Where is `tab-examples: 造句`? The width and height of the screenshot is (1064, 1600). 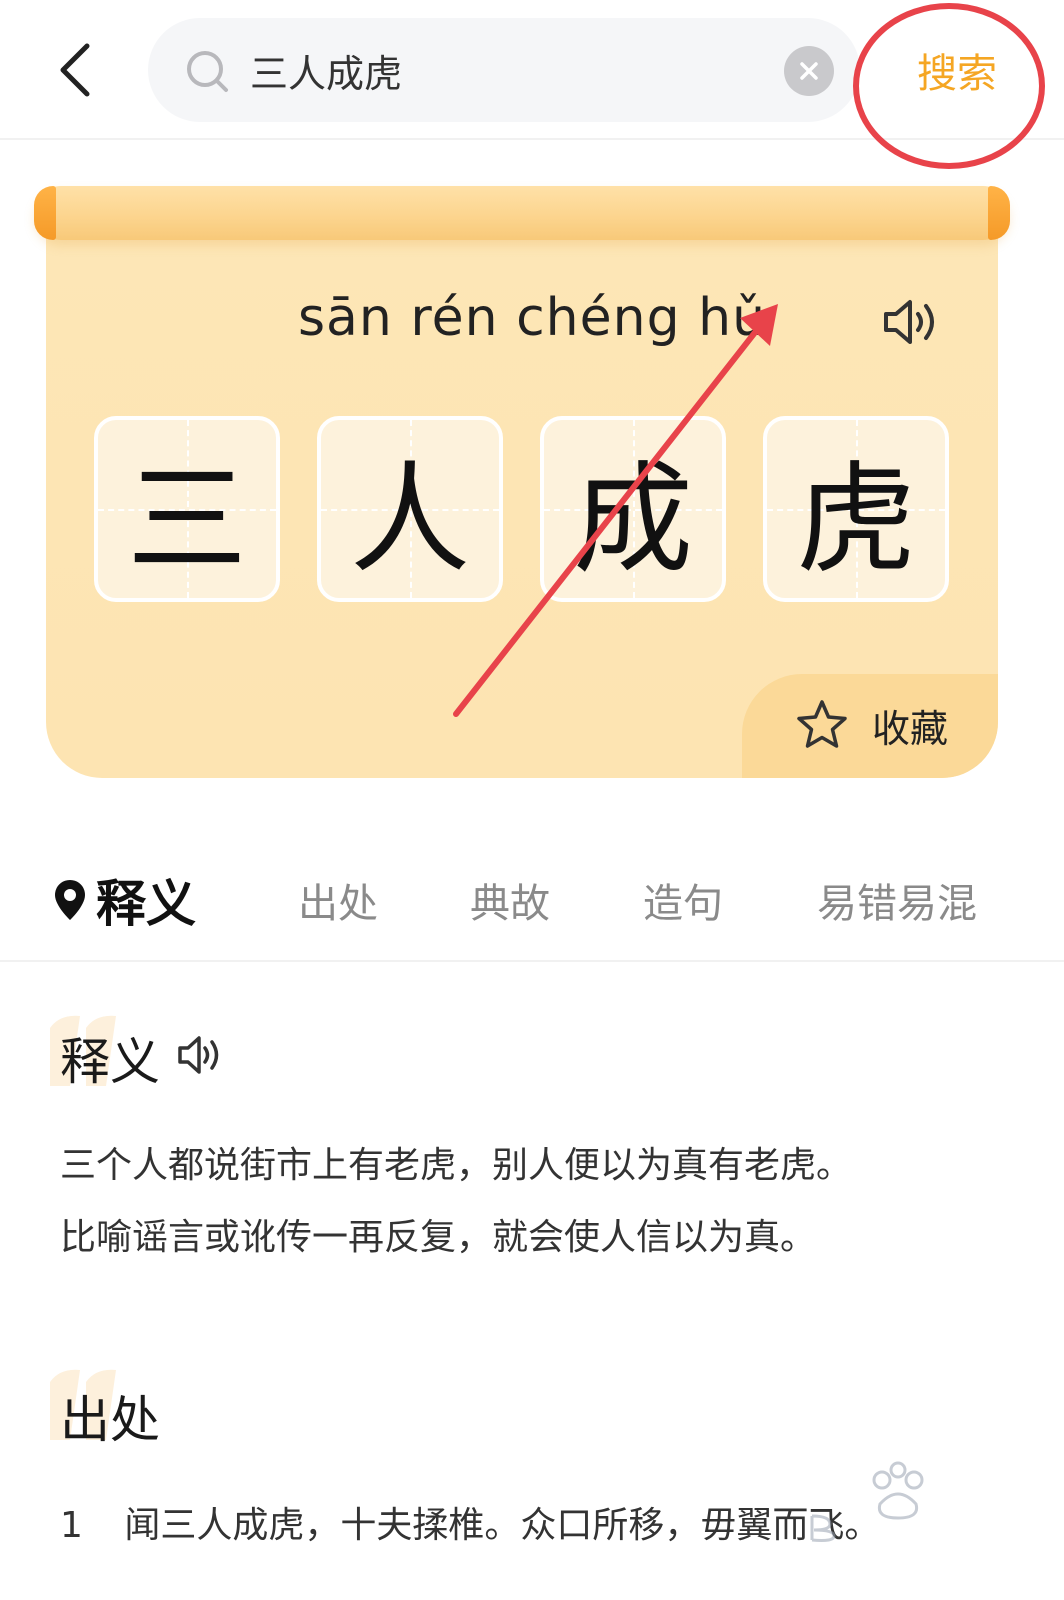
tab-examples: 造句 is located at coordinates (683, 900).